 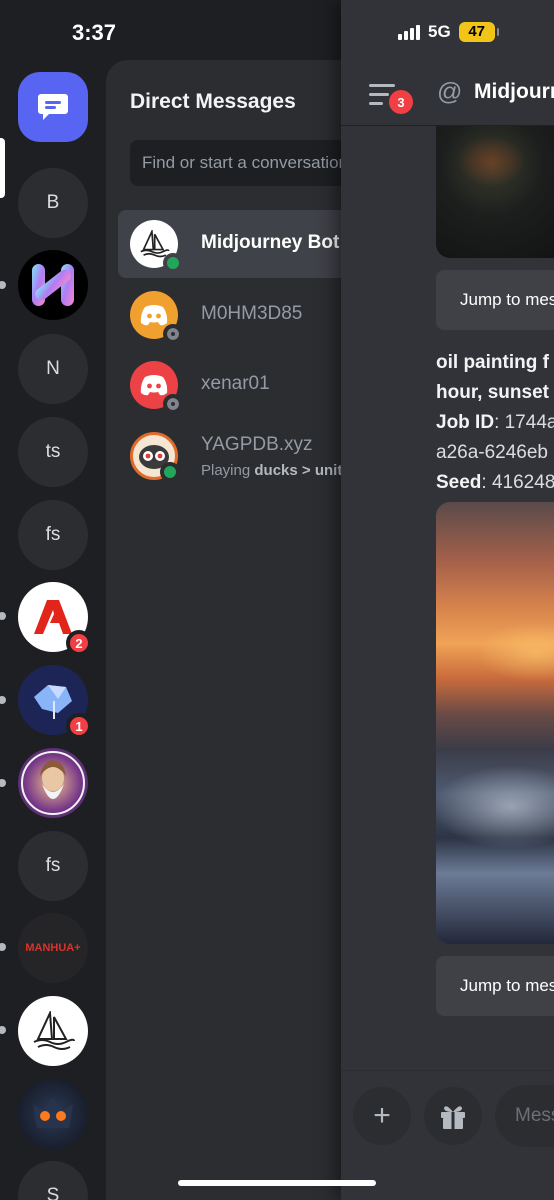 What do you see at coordinates (226, 470) in the screenshot?
I see `activity-prefix: Playing` at bounding box center [226, 470].